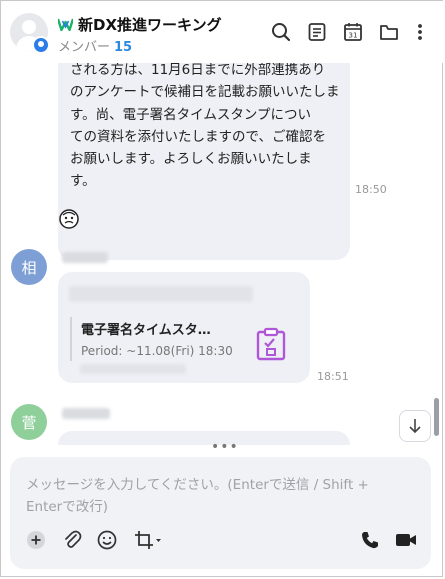 This screenshot has width=445, height=579. Describe the element at coordinates (333, 376) in the screenshot. I see `card-time: 18:51` at that location.